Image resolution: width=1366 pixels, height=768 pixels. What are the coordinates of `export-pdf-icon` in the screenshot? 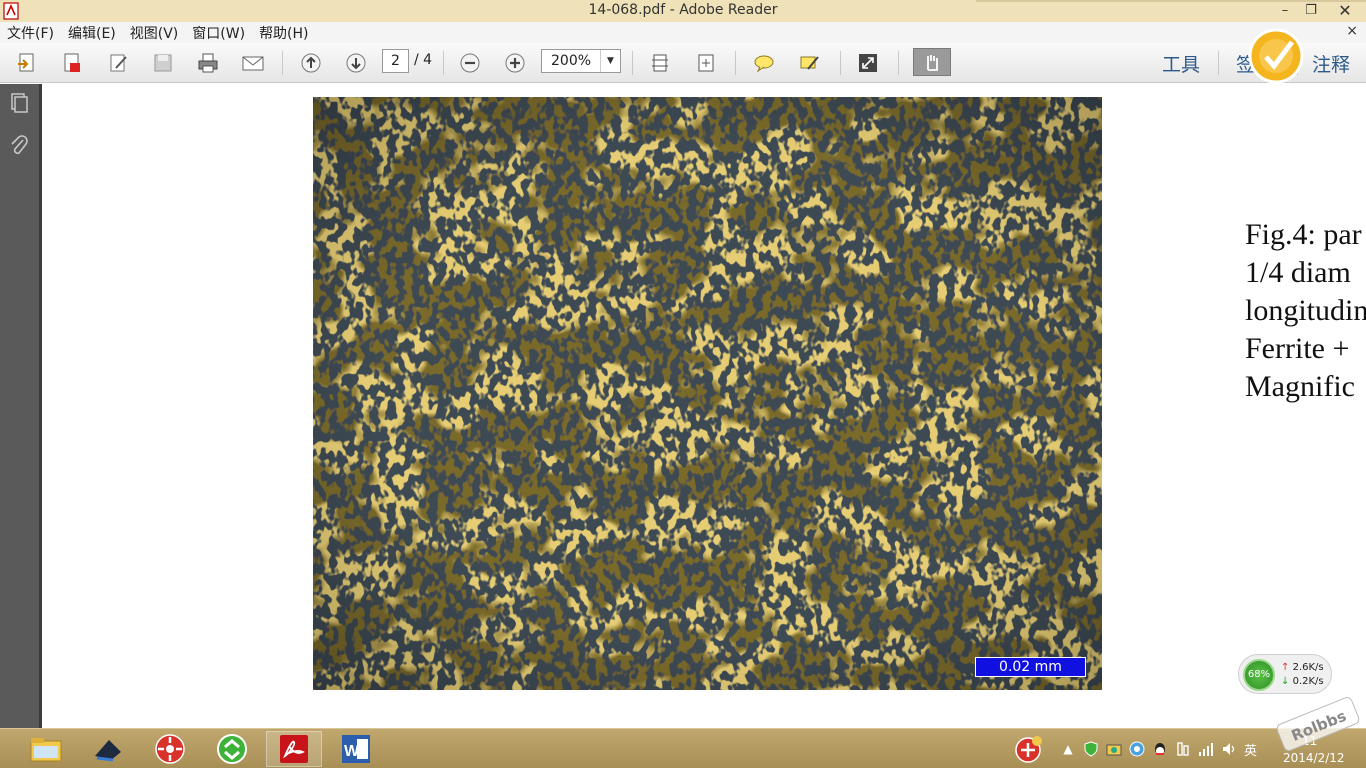 It's located at (72, 62).